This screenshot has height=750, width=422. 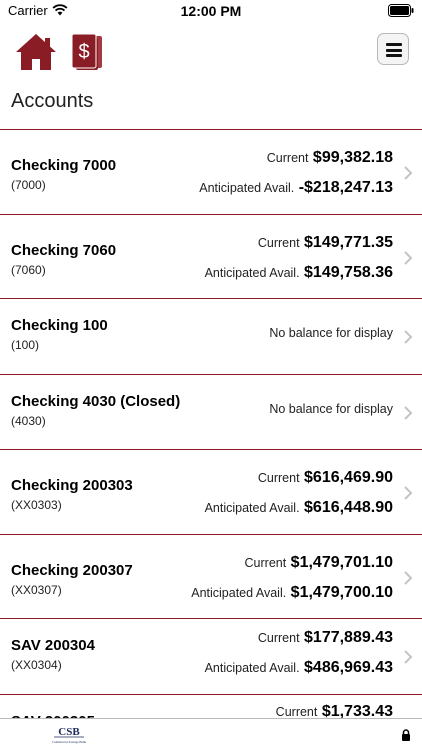 I want to click on account-name: Checking 100, so click(x=59, y=325).